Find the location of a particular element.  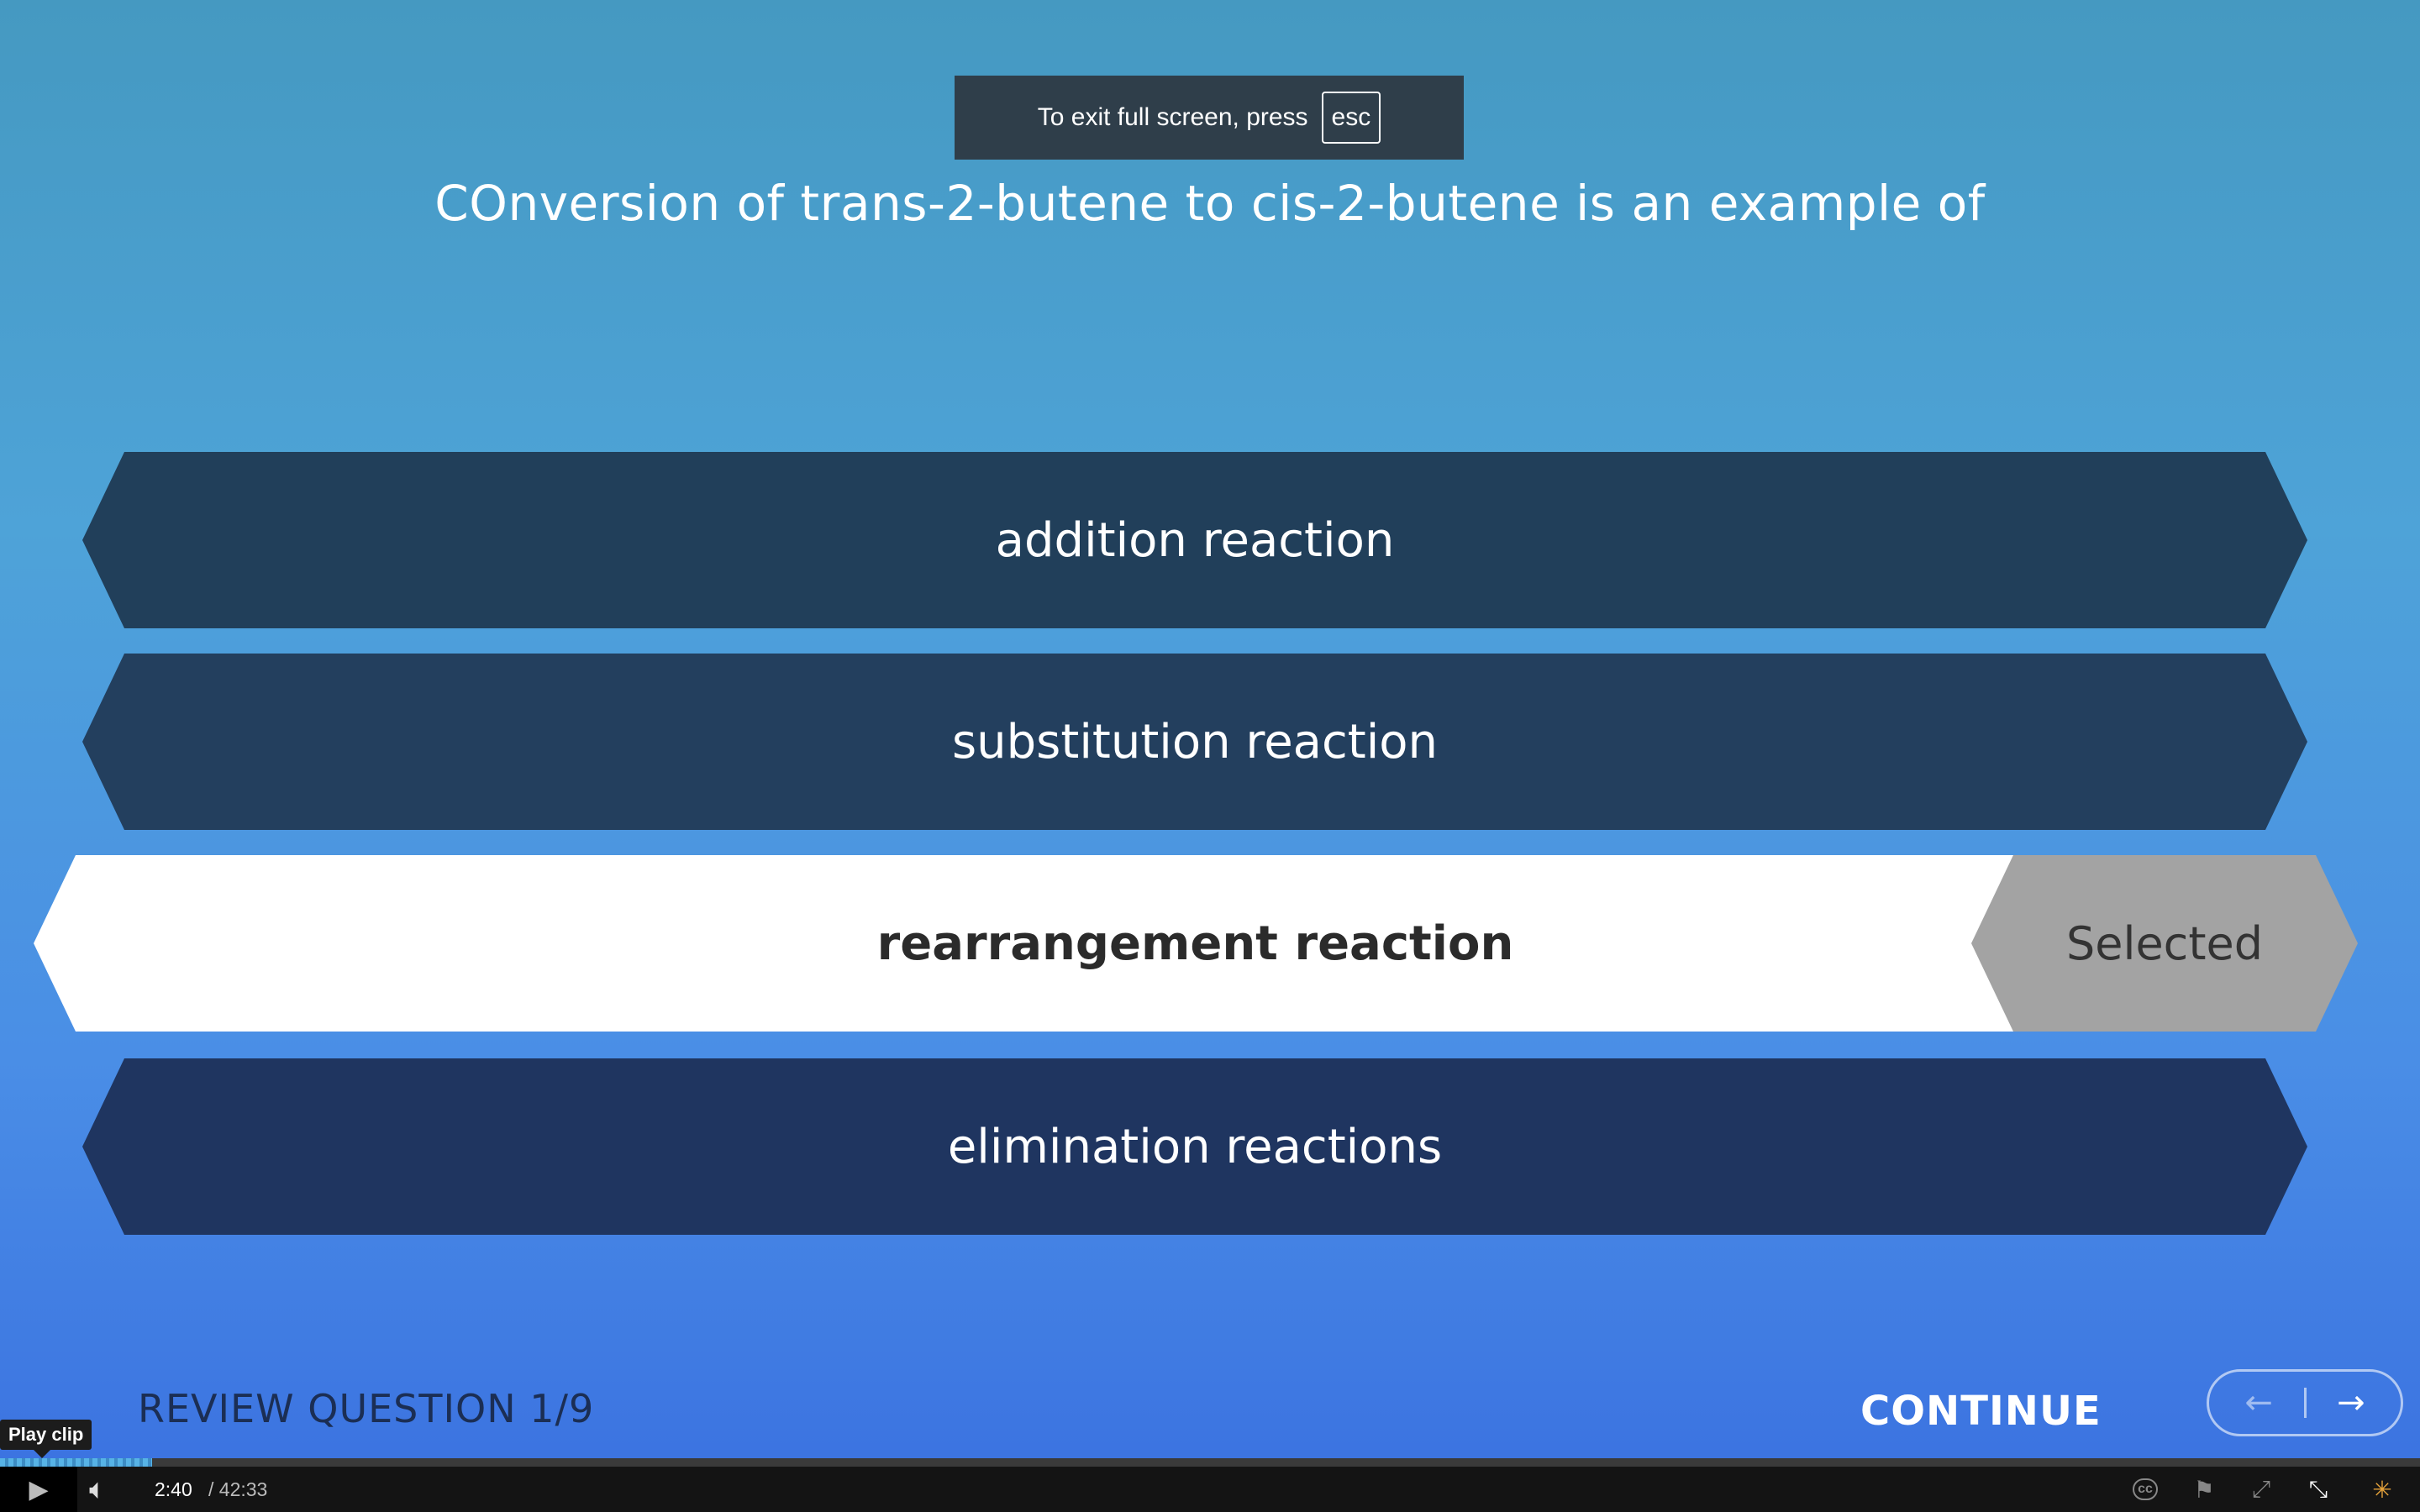

progress-bar is located at coordinates (1210, 1462).